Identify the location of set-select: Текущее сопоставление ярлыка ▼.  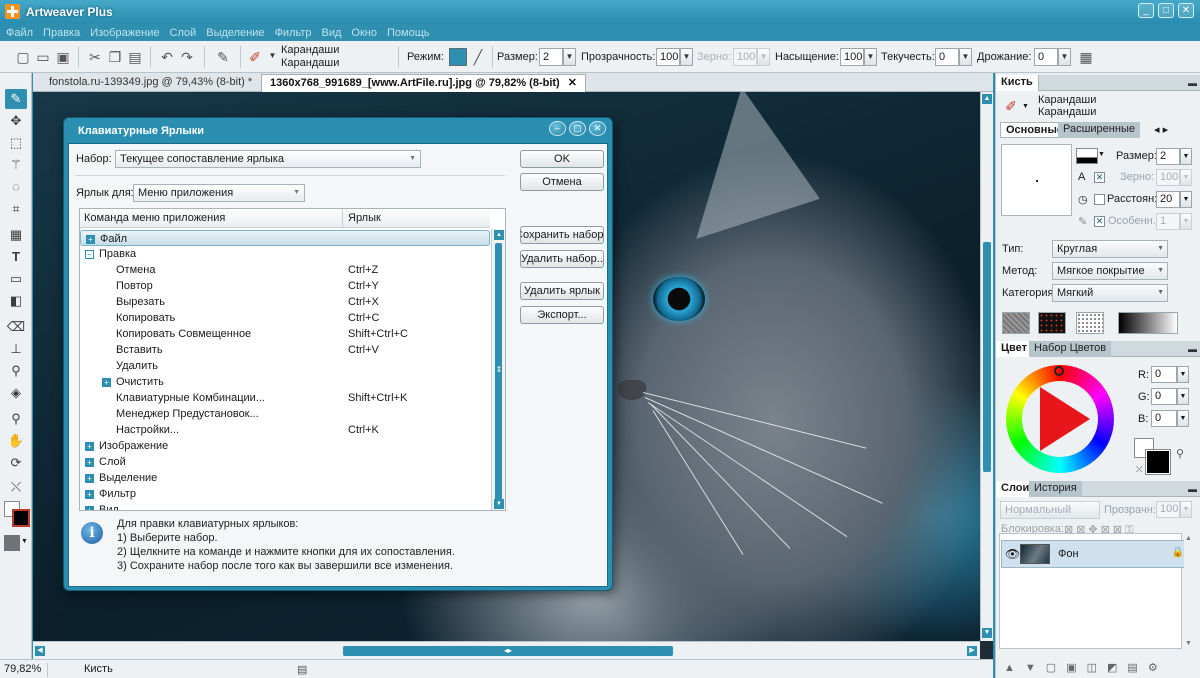
(268, 159).